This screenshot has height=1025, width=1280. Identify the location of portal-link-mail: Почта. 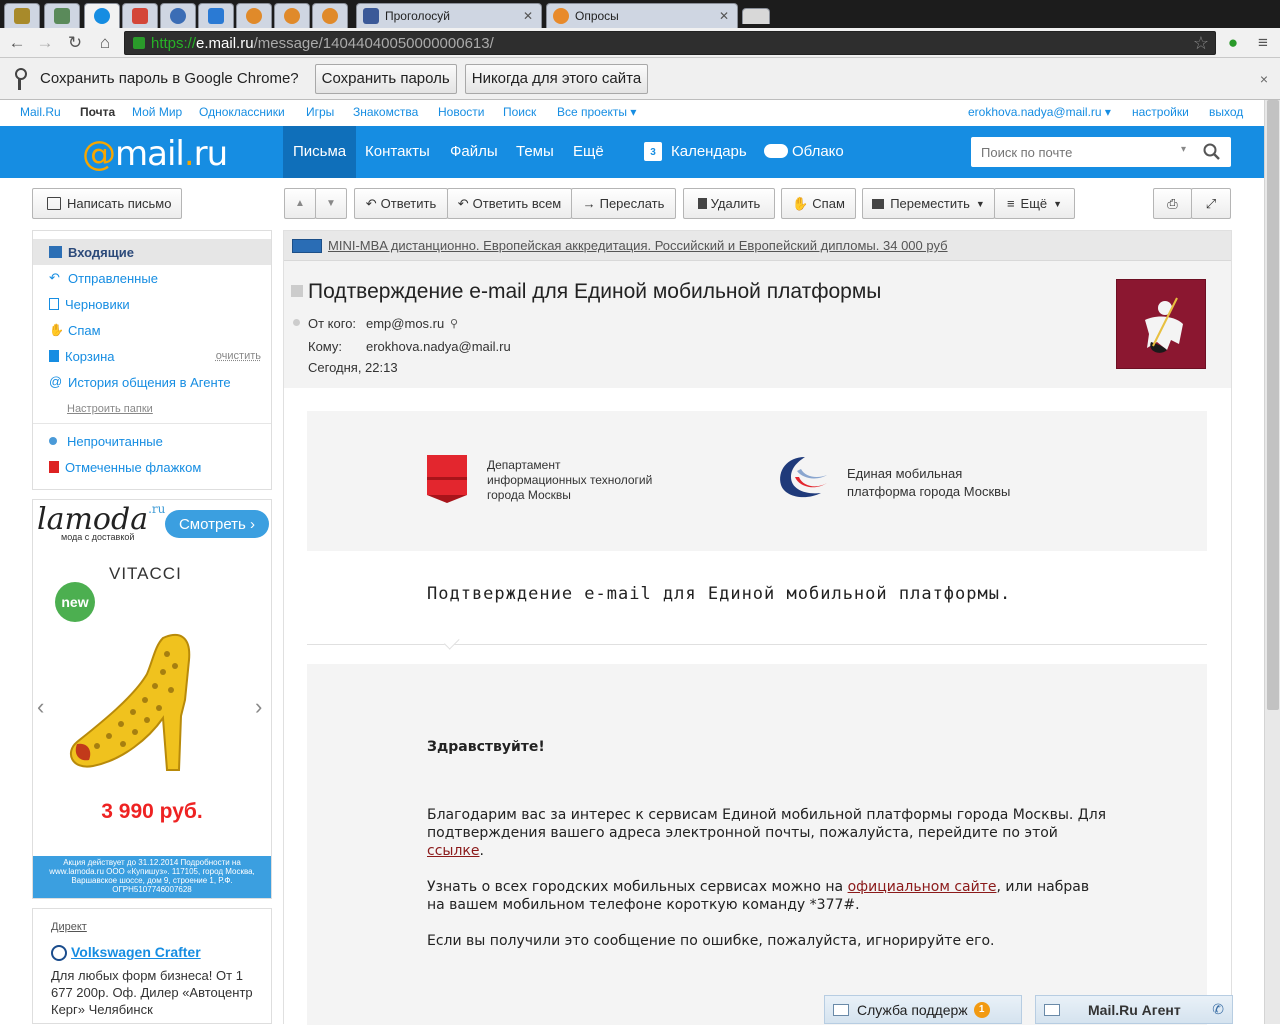
(97, 112).